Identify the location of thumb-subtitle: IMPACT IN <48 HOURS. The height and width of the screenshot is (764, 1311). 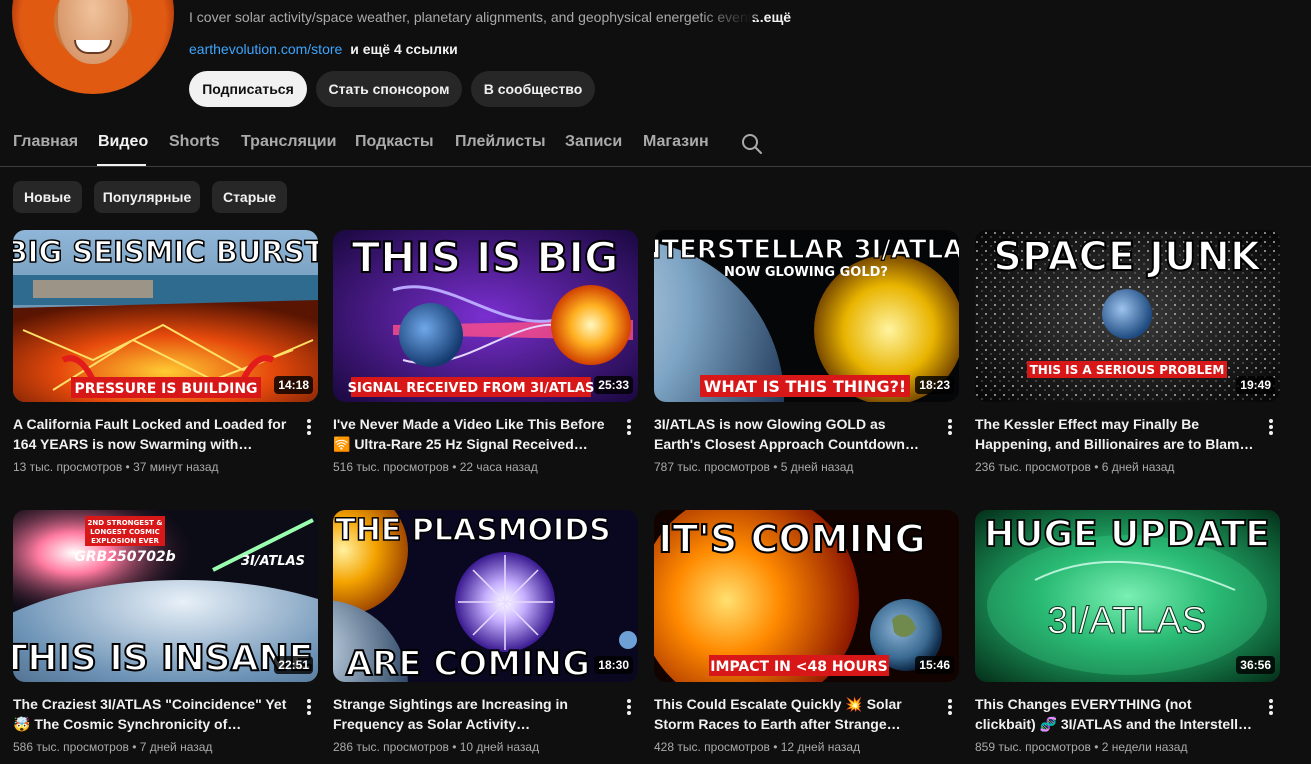
(798, 667).